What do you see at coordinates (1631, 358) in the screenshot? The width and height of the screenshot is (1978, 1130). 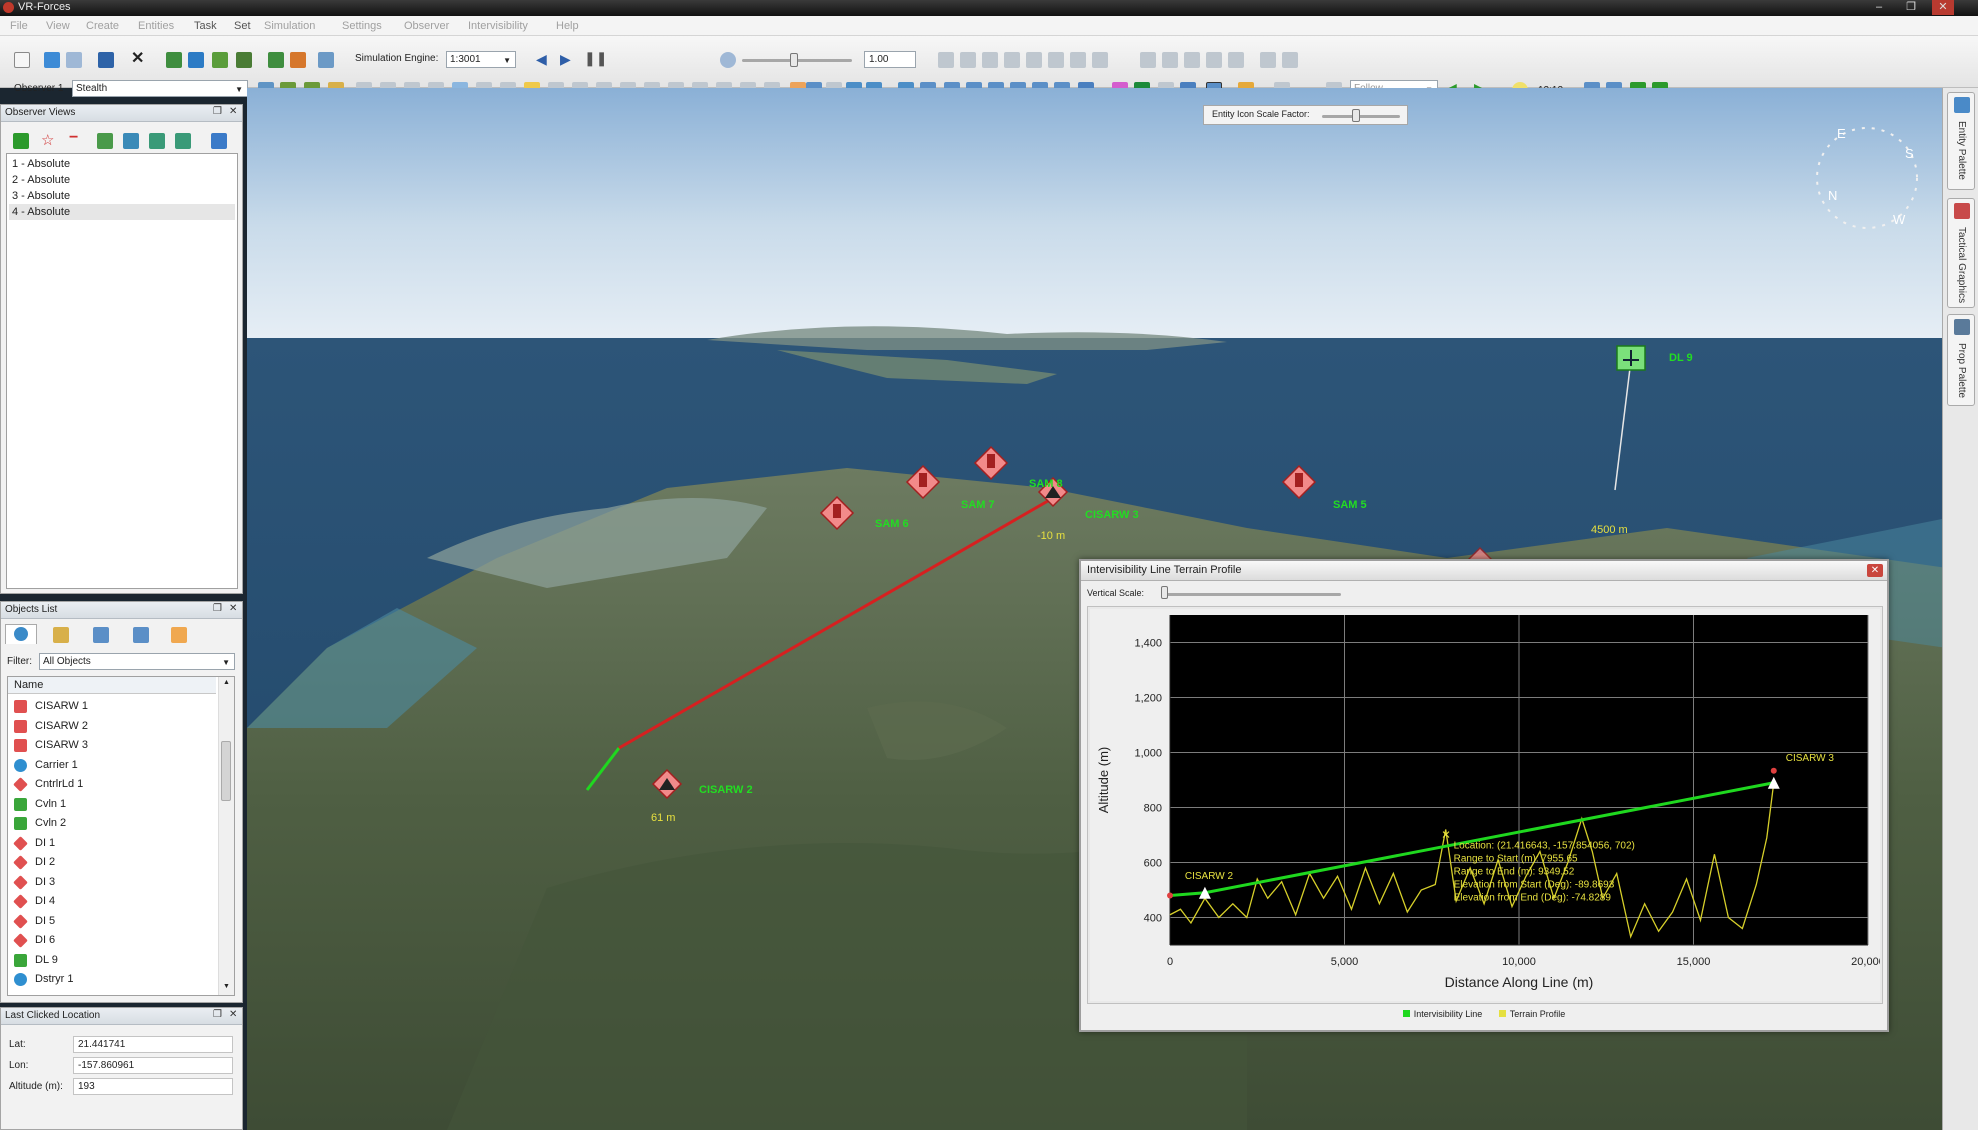 I see `dl-9-symbol` at bounding box center [1631, 358].